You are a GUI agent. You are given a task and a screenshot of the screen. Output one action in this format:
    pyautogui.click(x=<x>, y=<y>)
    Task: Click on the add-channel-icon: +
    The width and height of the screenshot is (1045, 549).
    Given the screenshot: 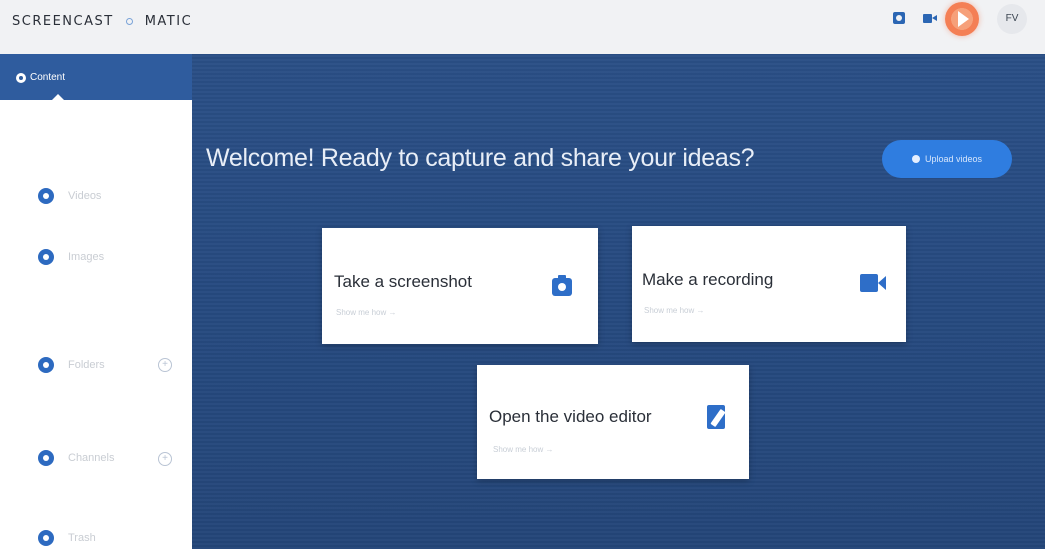 What is the action you would take?
    pyautogui.click(x=165, y=459)
    